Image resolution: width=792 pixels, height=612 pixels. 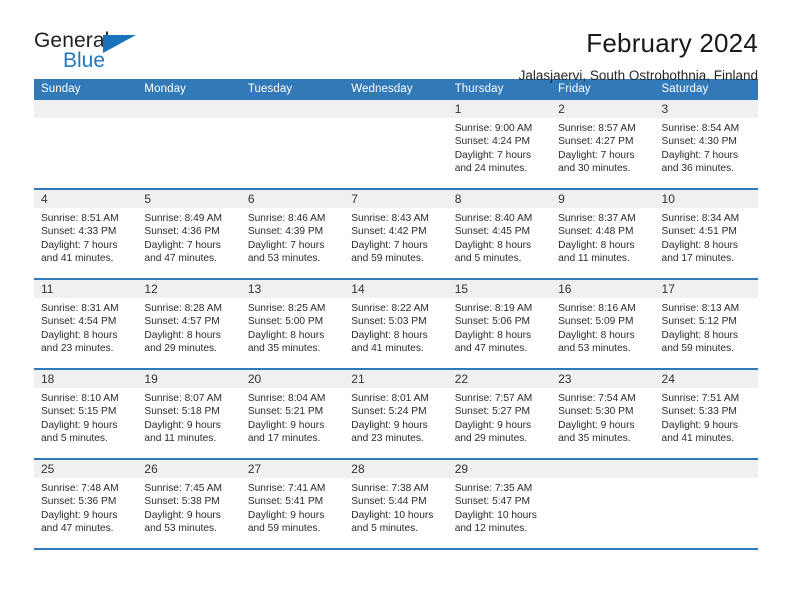 What do you see at coordinates (286, 398) in the screenshot?
I see `sunrise-time: Sunrise: 8:04 AM` at bounding box center [286, 398].